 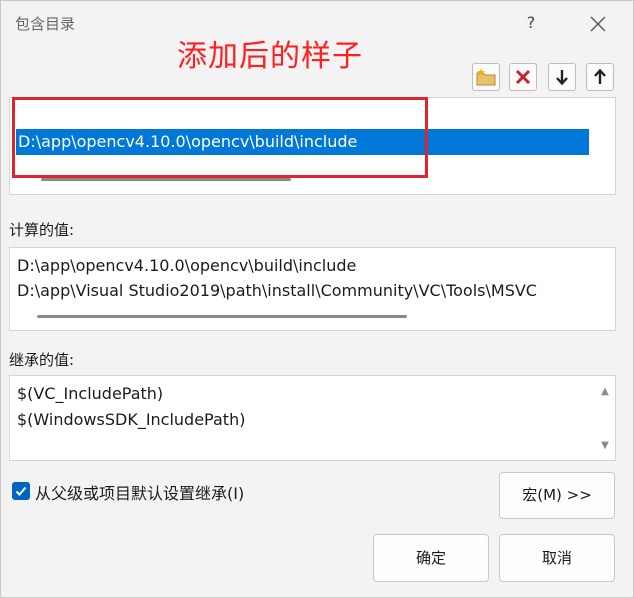 I want to click on delete-line-button, so click(x=523, y=77).